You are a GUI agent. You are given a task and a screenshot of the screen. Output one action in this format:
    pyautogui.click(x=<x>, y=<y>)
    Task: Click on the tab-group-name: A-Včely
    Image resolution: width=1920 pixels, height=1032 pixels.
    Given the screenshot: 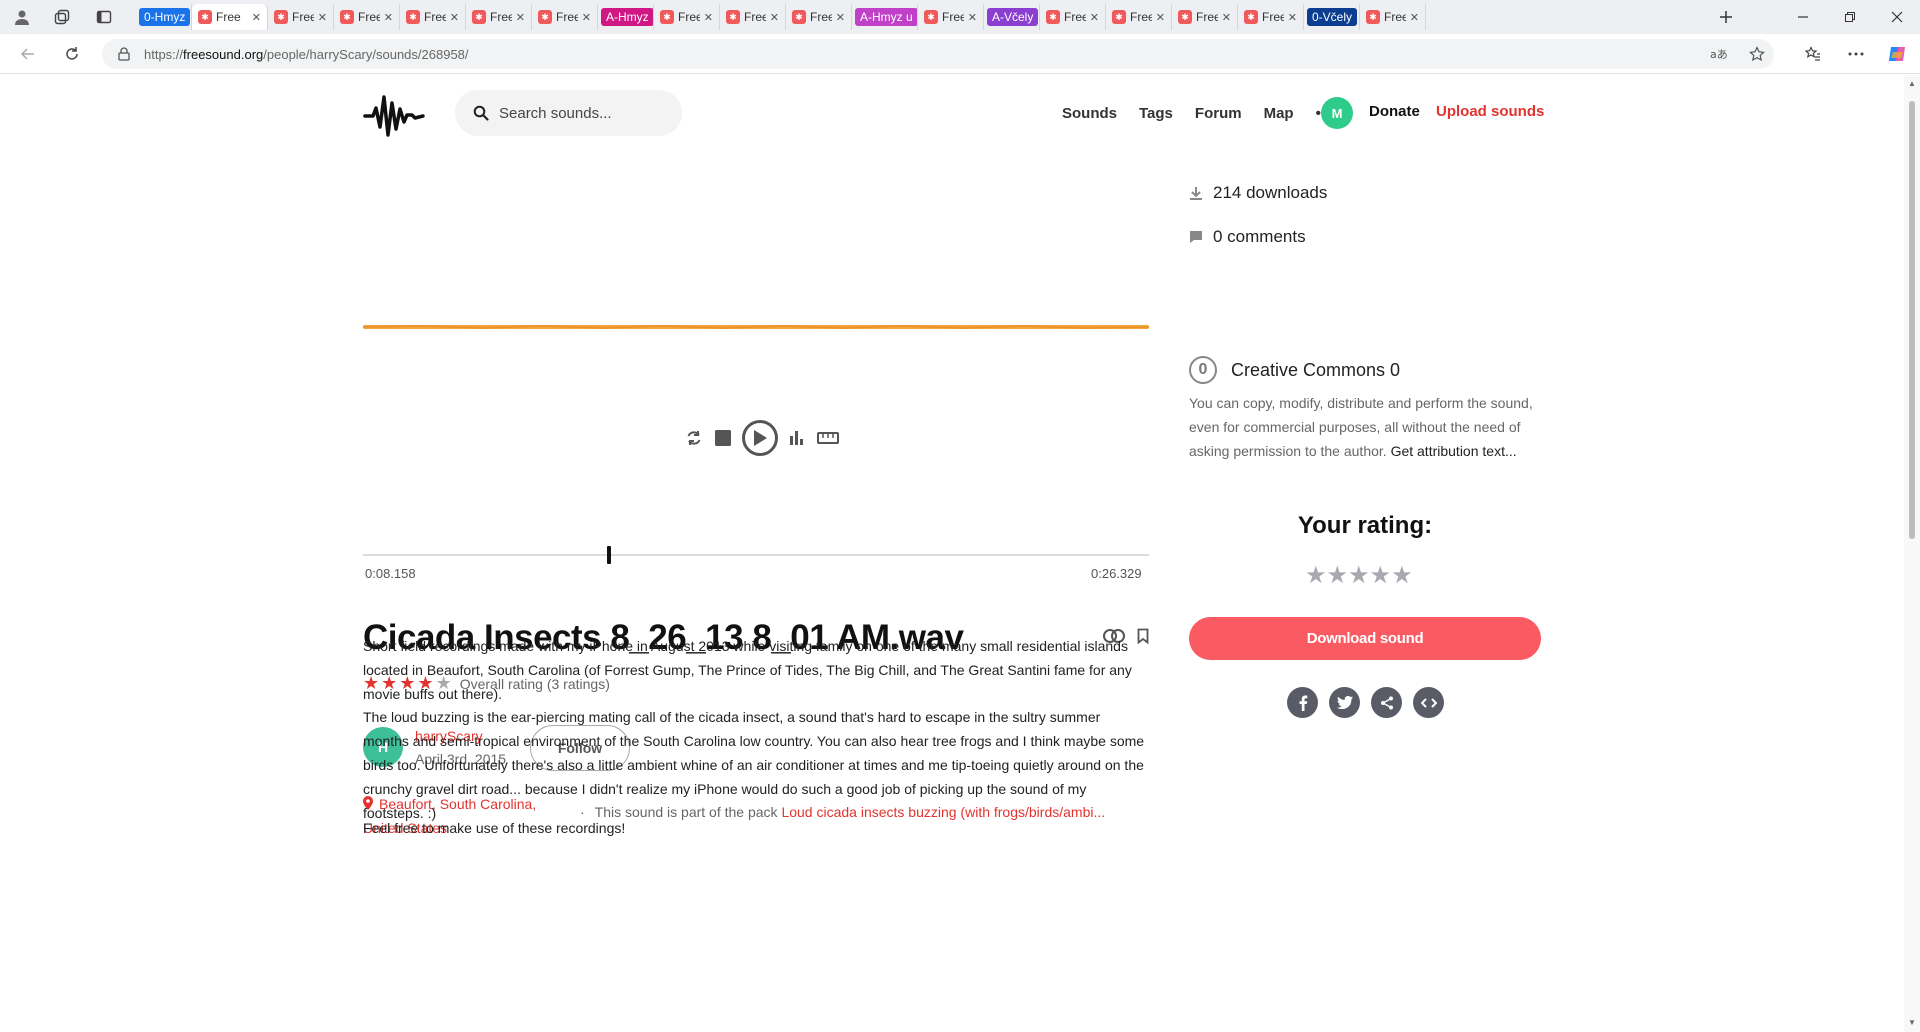 What is the action you would take?
    pyautogui.click(x=1013, y=17)
    